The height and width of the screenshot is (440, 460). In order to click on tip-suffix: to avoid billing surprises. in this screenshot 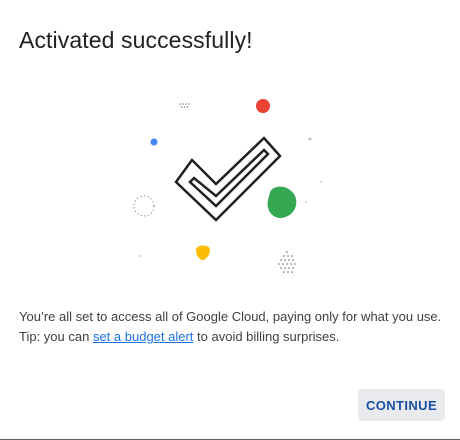, I will do `click(266, 336)`.